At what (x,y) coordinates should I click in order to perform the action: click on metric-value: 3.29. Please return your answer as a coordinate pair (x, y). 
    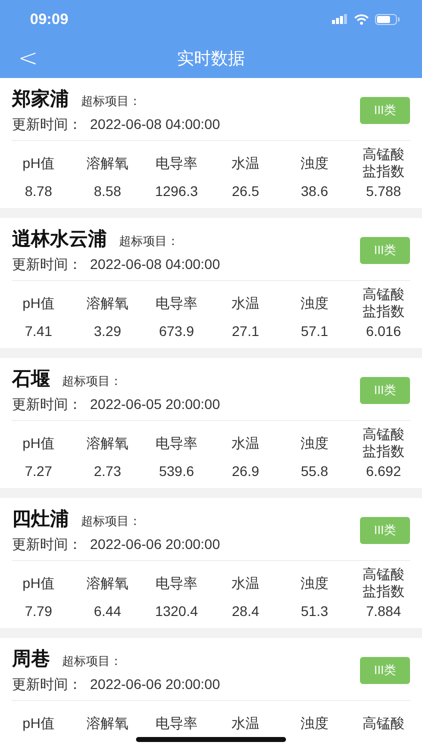
    Looking at the image, I should click on (108, 331).